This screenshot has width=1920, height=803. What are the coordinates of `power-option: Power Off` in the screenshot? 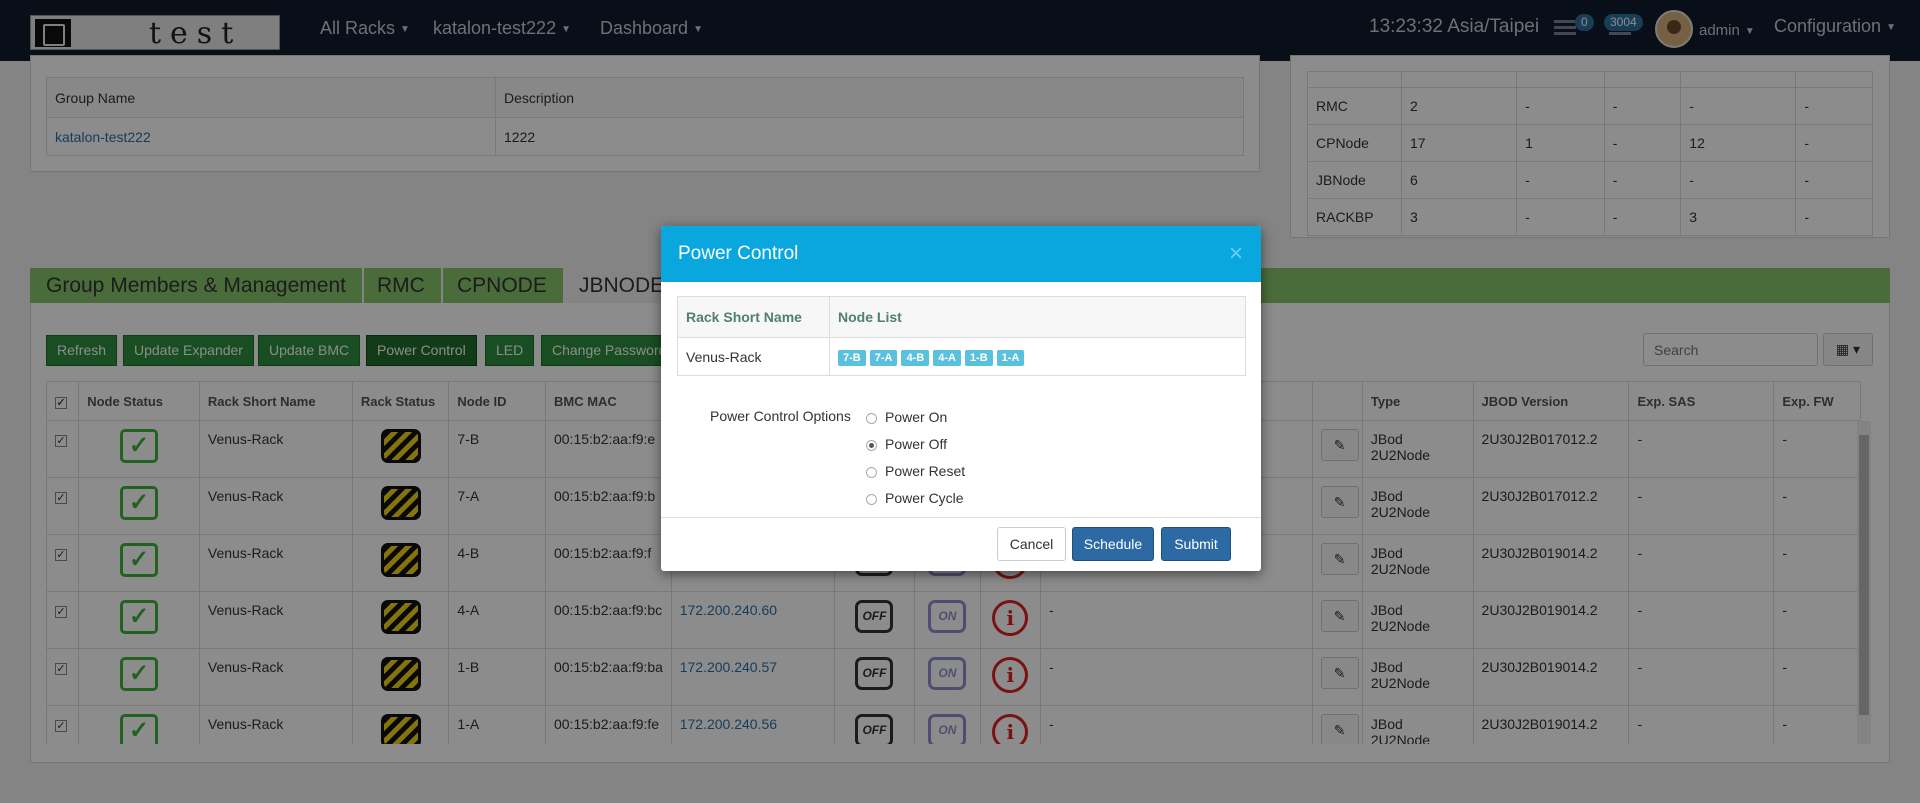 It's located at (915, 447).